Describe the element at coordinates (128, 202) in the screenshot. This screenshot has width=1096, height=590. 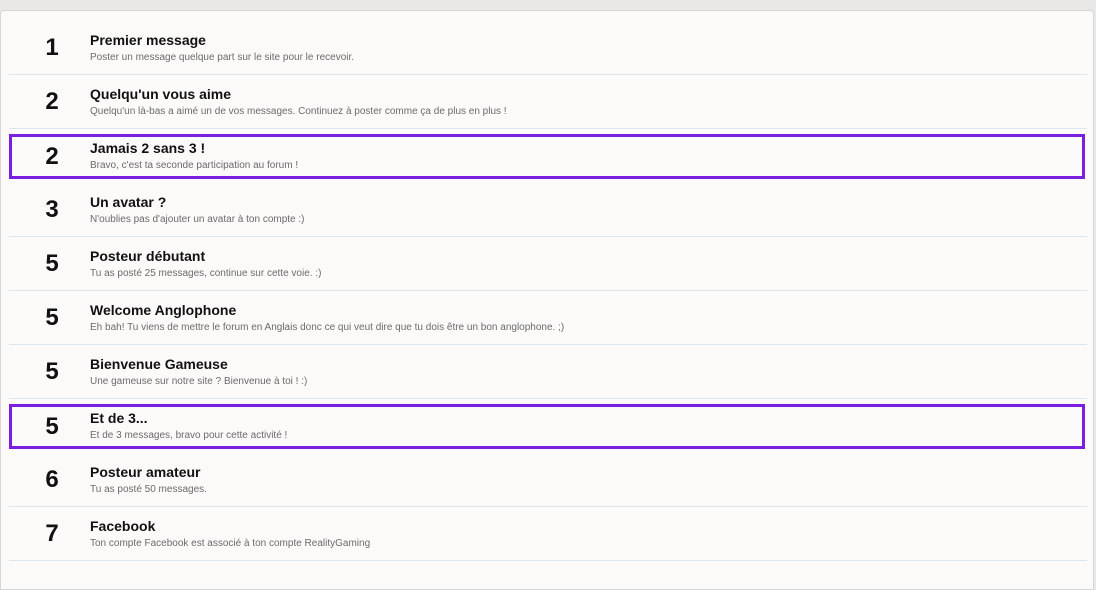
I see `trophy-title: Un avatar ?` at that location.